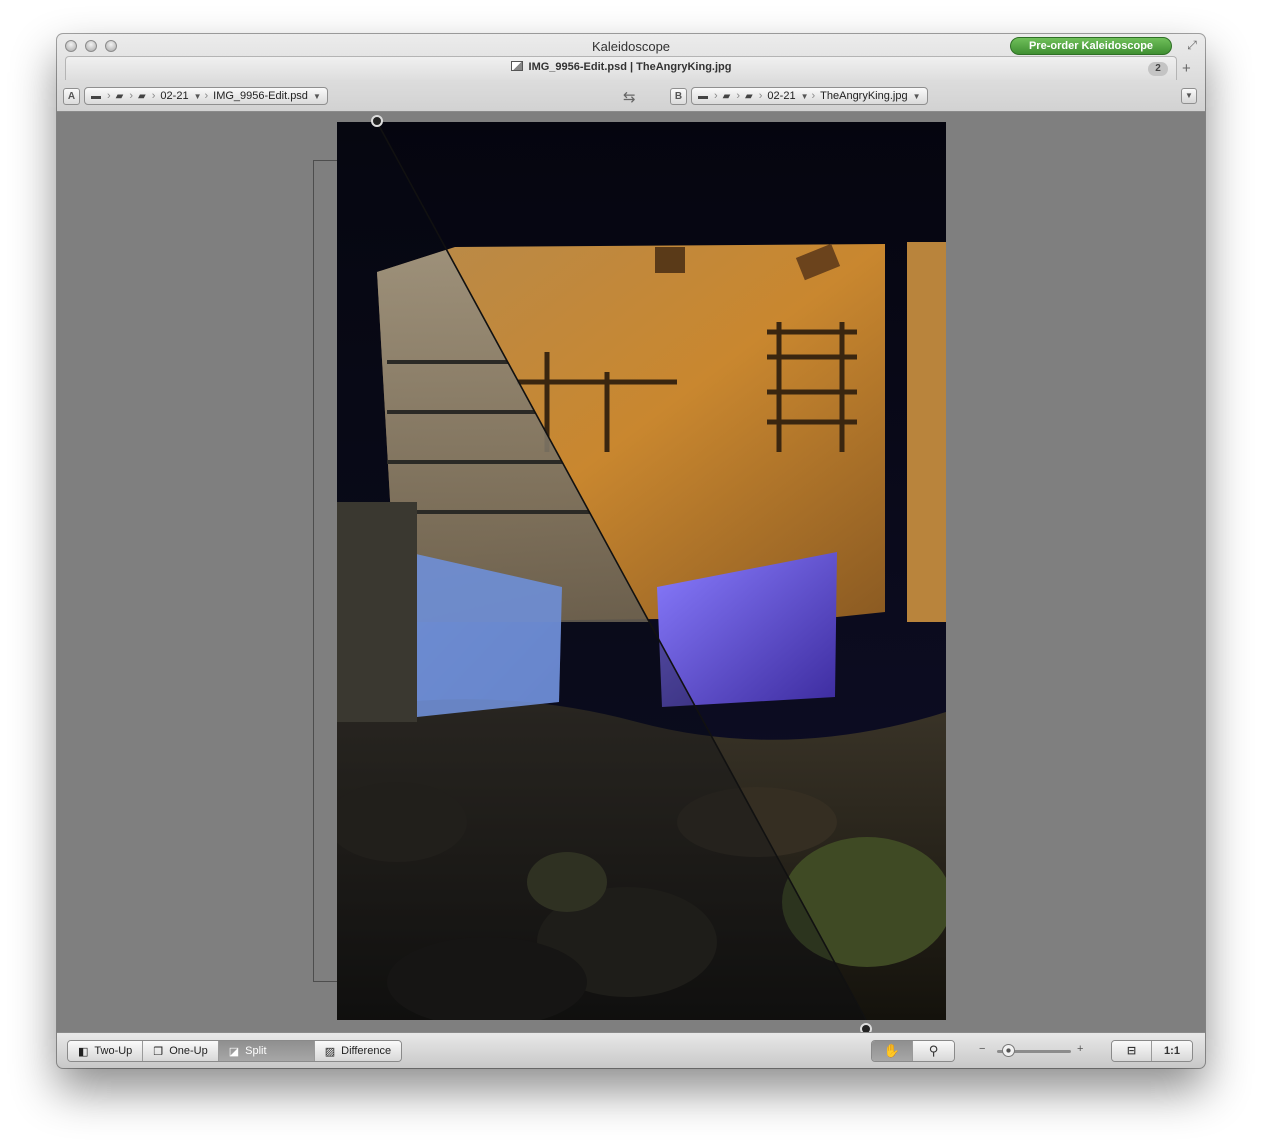  Describe the element at coordinates (71, 96) in the screenshot. I see `side-a-badge: A` at that location.